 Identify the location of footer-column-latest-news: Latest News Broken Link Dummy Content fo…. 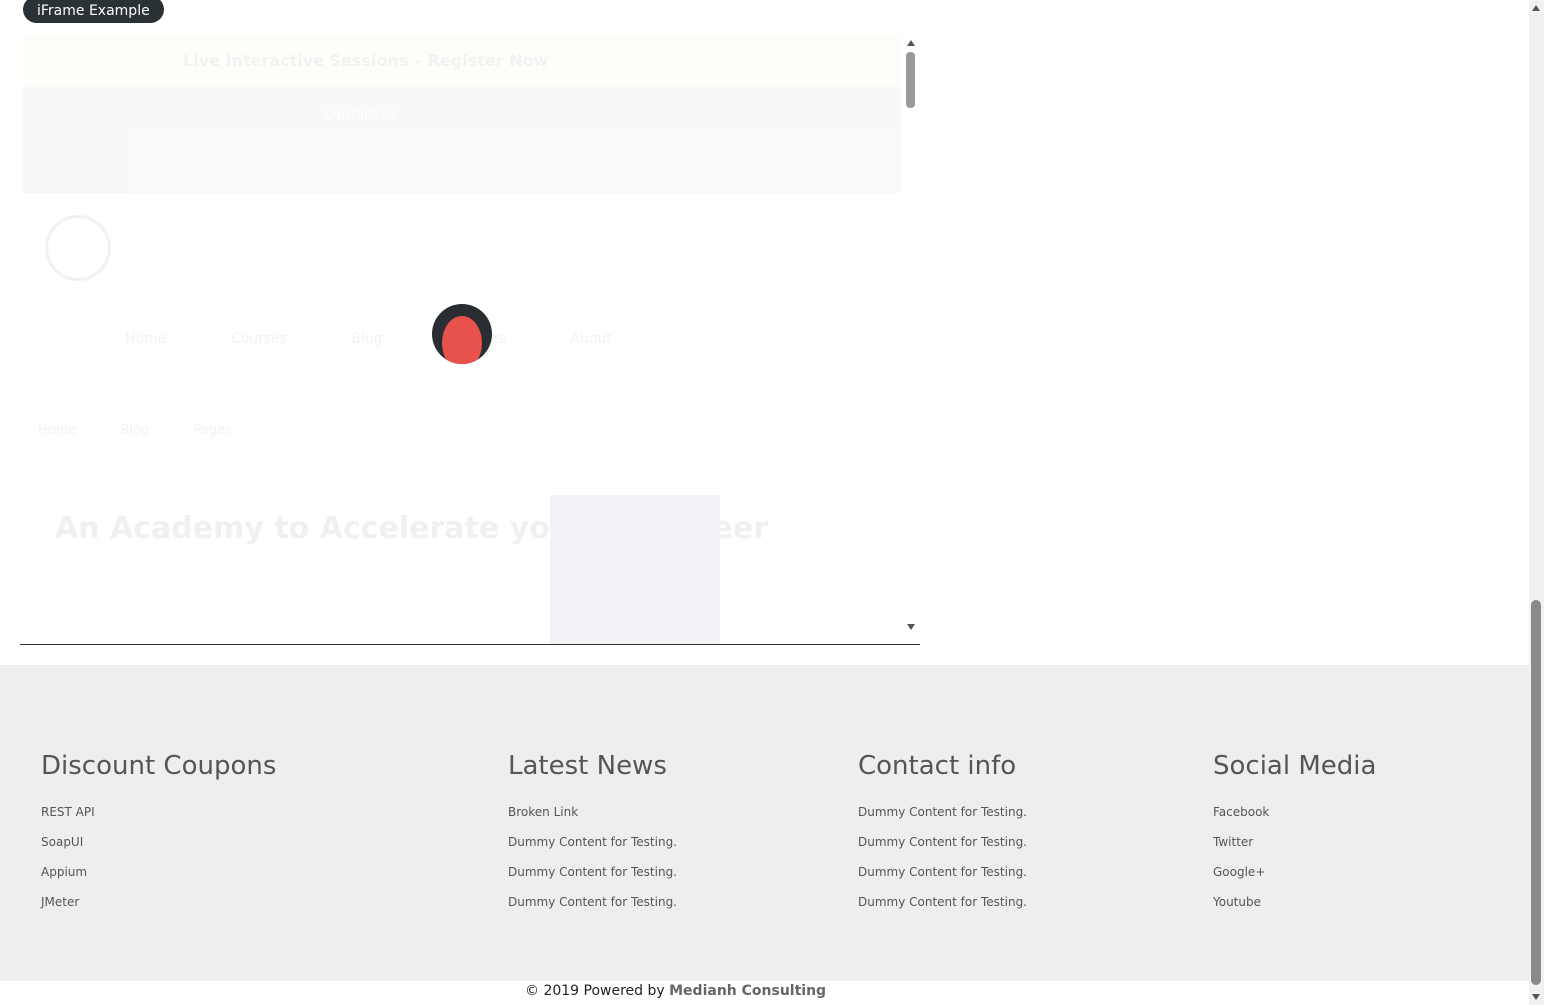
(592, 833).